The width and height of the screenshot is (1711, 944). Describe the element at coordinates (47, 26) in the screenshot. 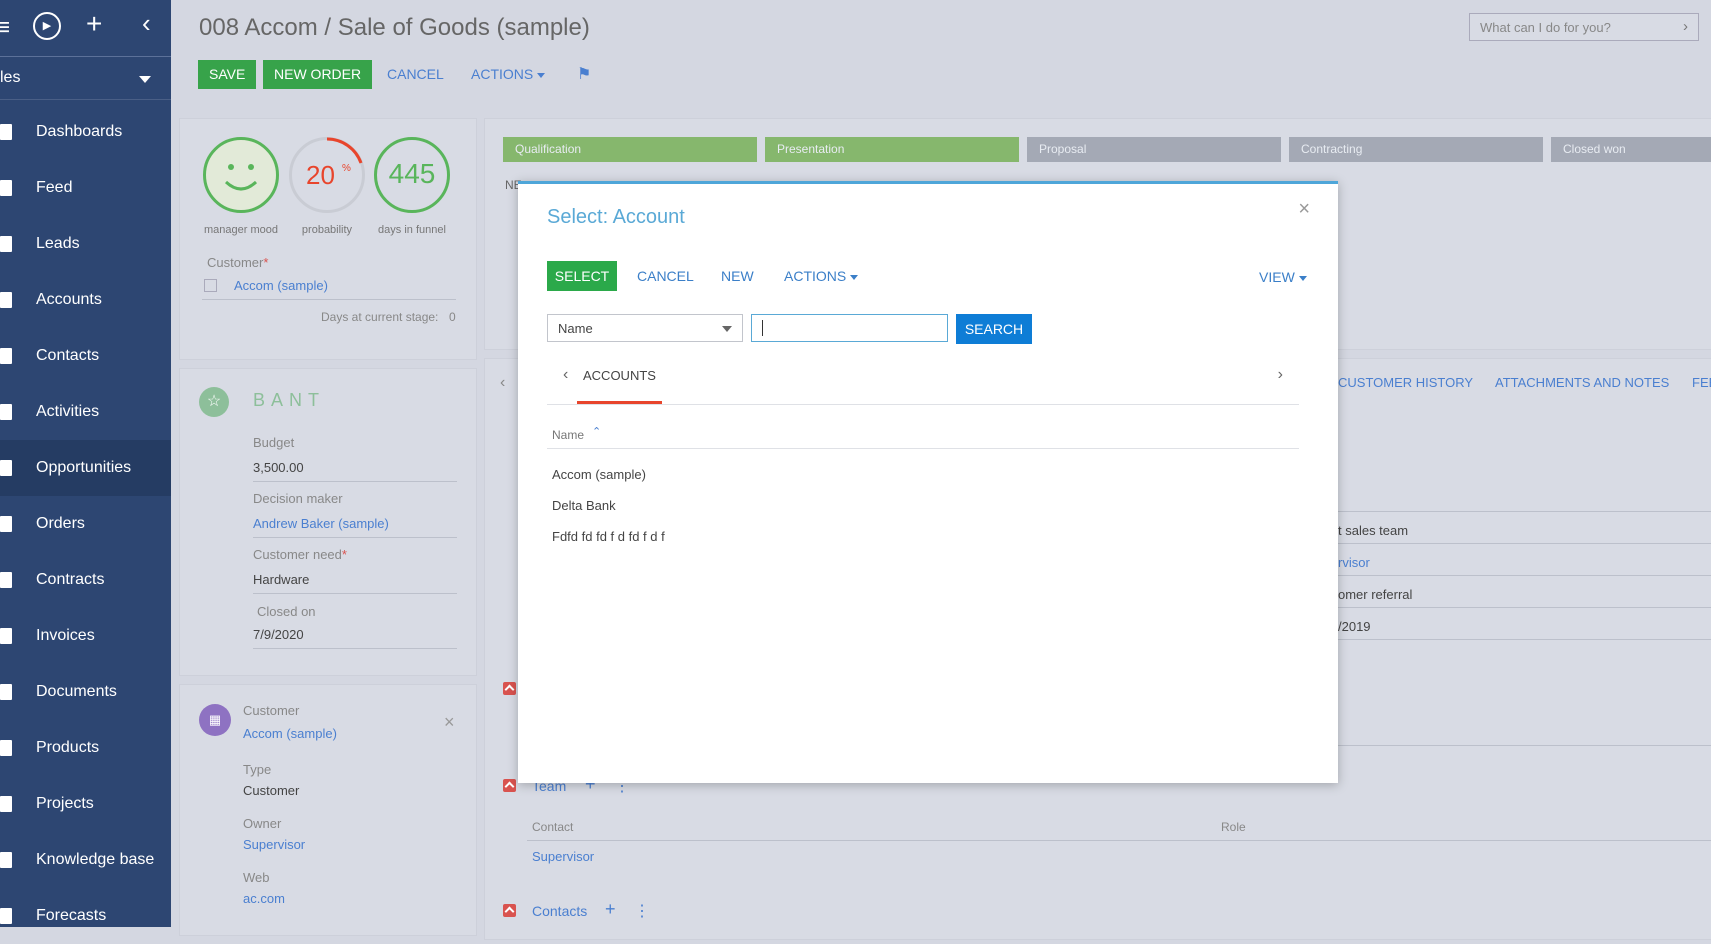

I see `play-icon: ▶` at that location.